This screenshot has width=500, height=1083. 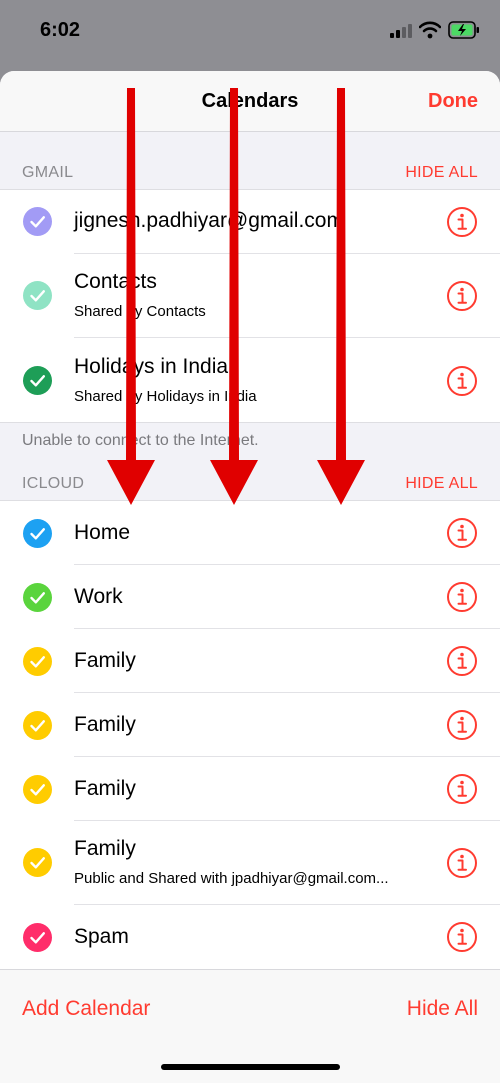 What do you see at coordinates (98, 596) in the screenshot?
I see `calendar-title: Work` at bounding box center [98, 596].